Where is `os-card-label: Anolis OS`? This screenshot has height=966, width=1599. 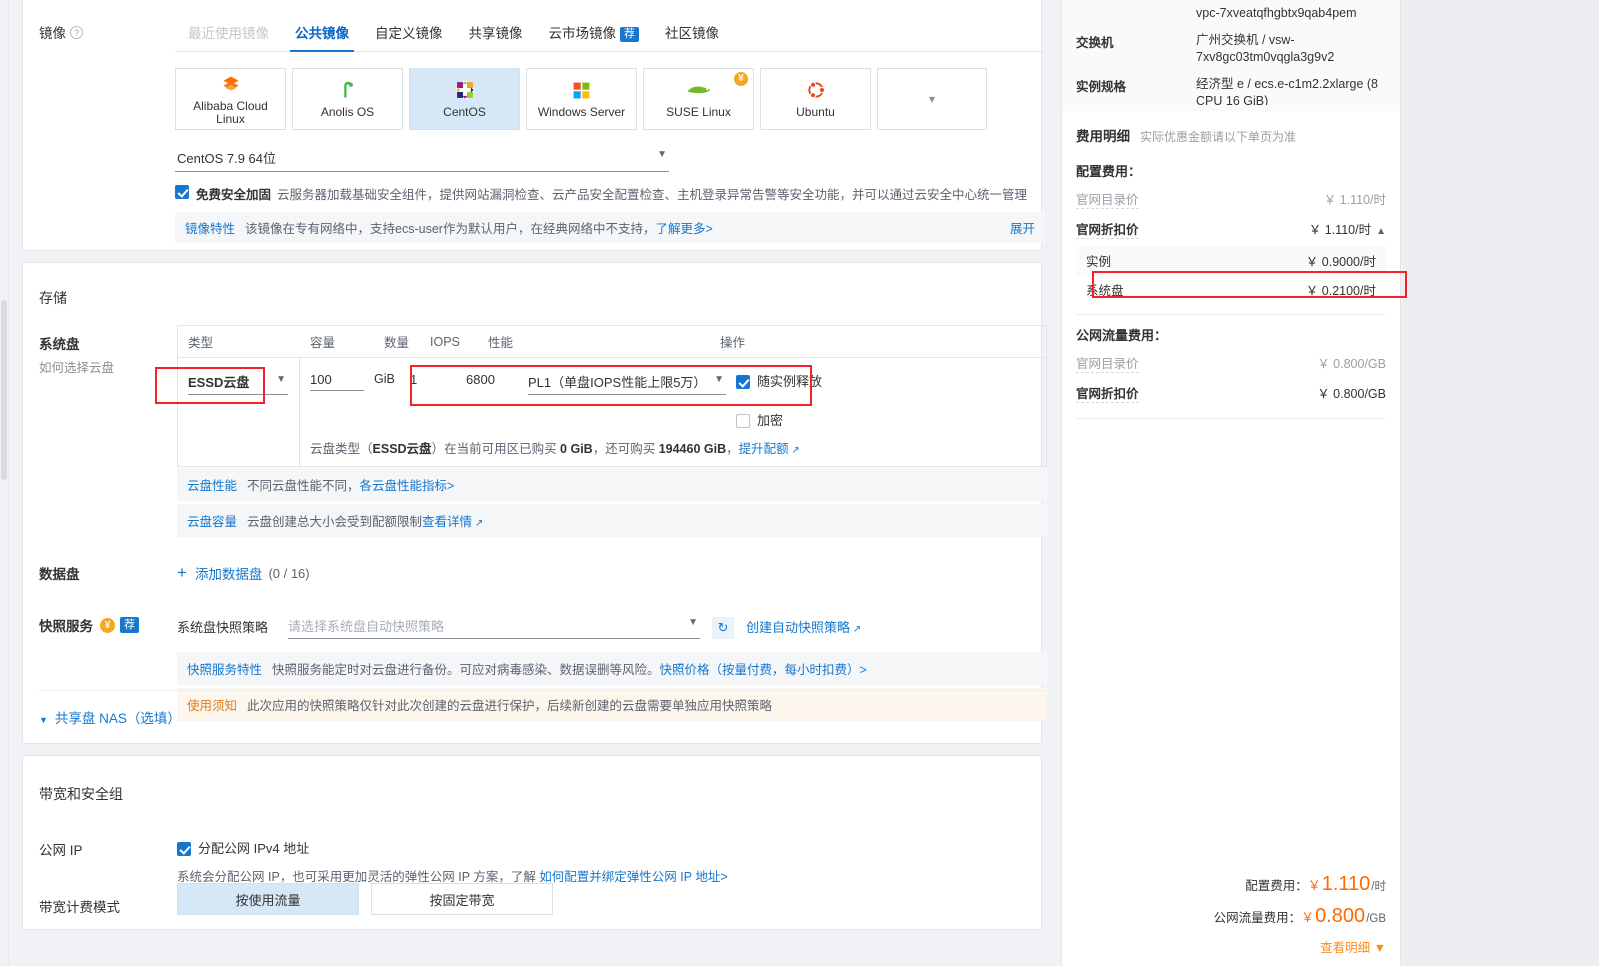 os-card-label: Anolis OS is located at coordinates (347, 112).